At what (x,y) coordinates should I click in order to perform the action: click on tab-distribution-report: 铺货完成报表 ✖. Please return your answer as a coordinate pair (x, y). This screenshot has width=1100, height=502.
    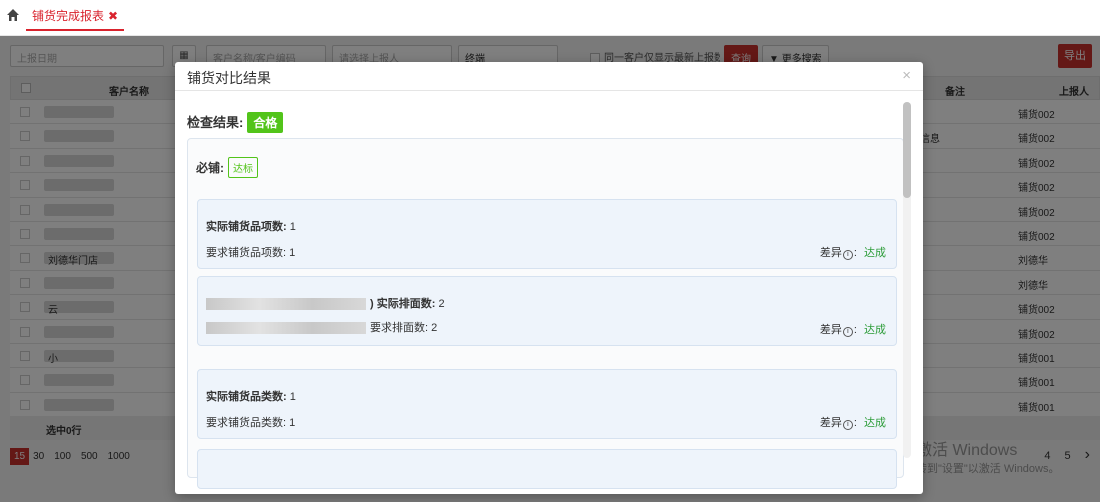
    Looking at the image, I should click on (75, 15).